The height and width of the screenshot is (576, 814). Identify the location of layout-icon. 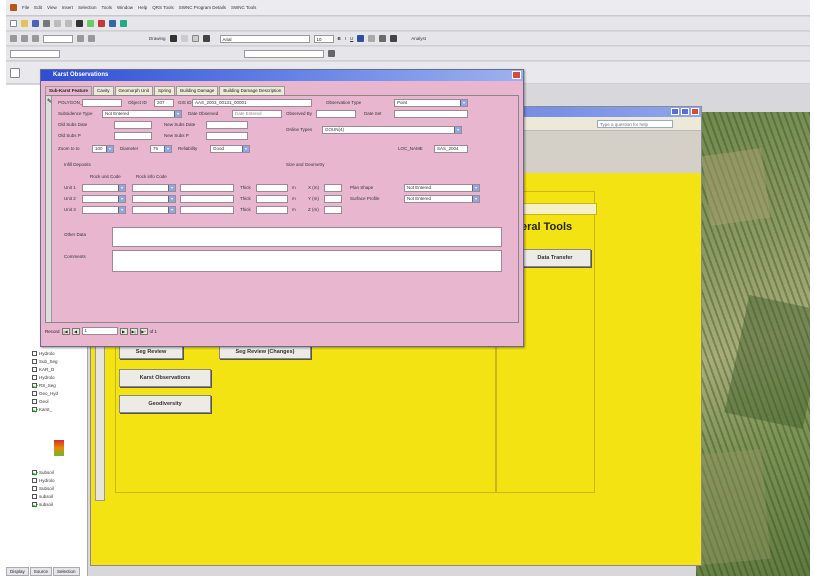
(331, 53).